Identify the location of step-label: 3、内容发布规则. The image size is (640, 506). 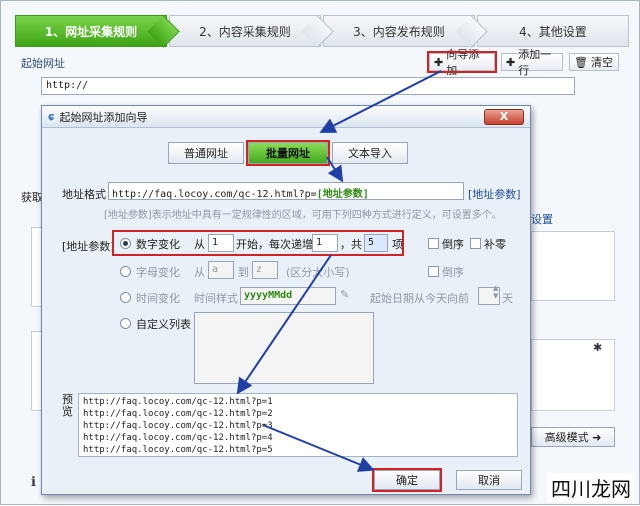
(399, 31).